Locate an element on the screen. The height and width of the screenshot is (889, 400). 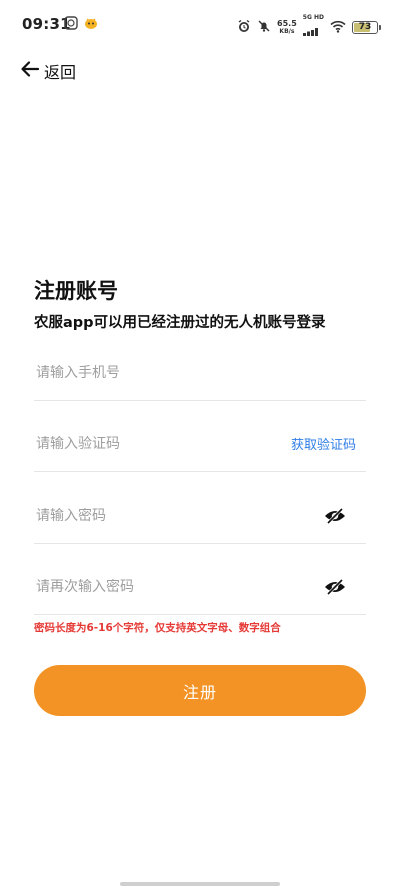
back-button: 返回 is located at coordinates (48, 71).